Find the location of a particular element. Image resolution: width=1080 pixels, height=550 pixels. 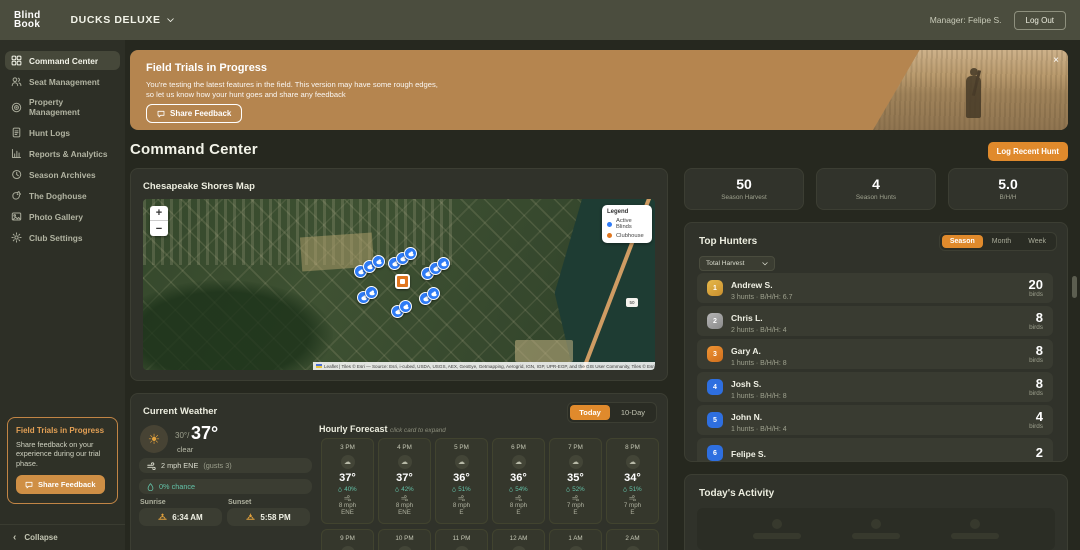

share-feedback-button: Share Feedback is located at coordinates (60, 484).